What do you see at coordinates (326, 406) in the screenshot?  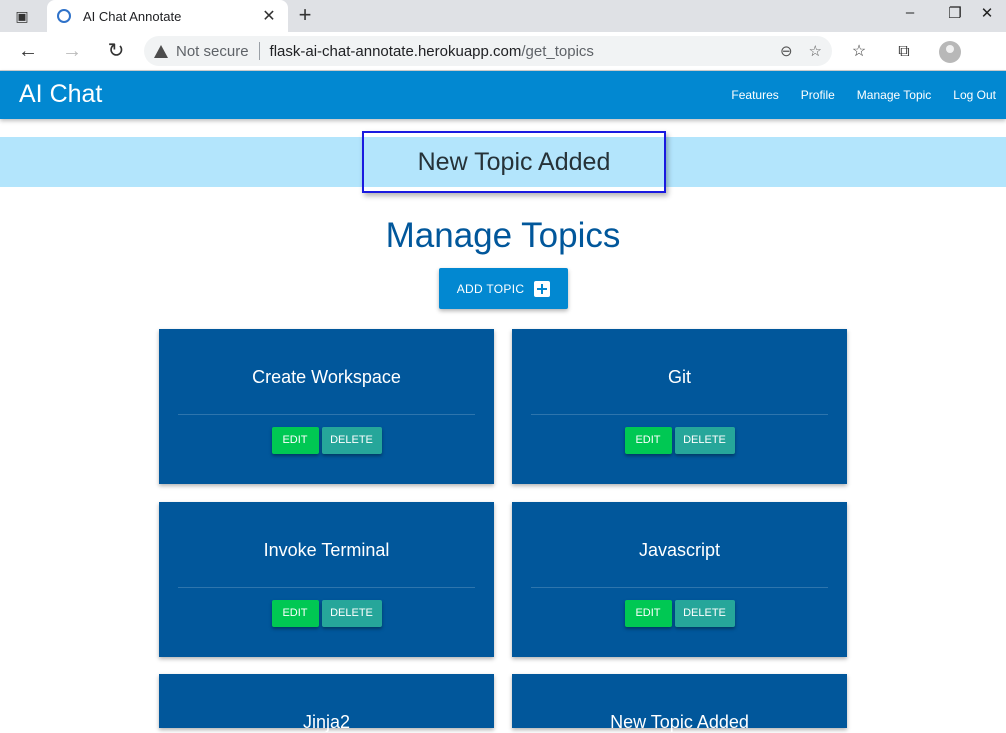 I see `topic-card: Create Workspace EDIT DELETE` at bounding box center [326, 406].